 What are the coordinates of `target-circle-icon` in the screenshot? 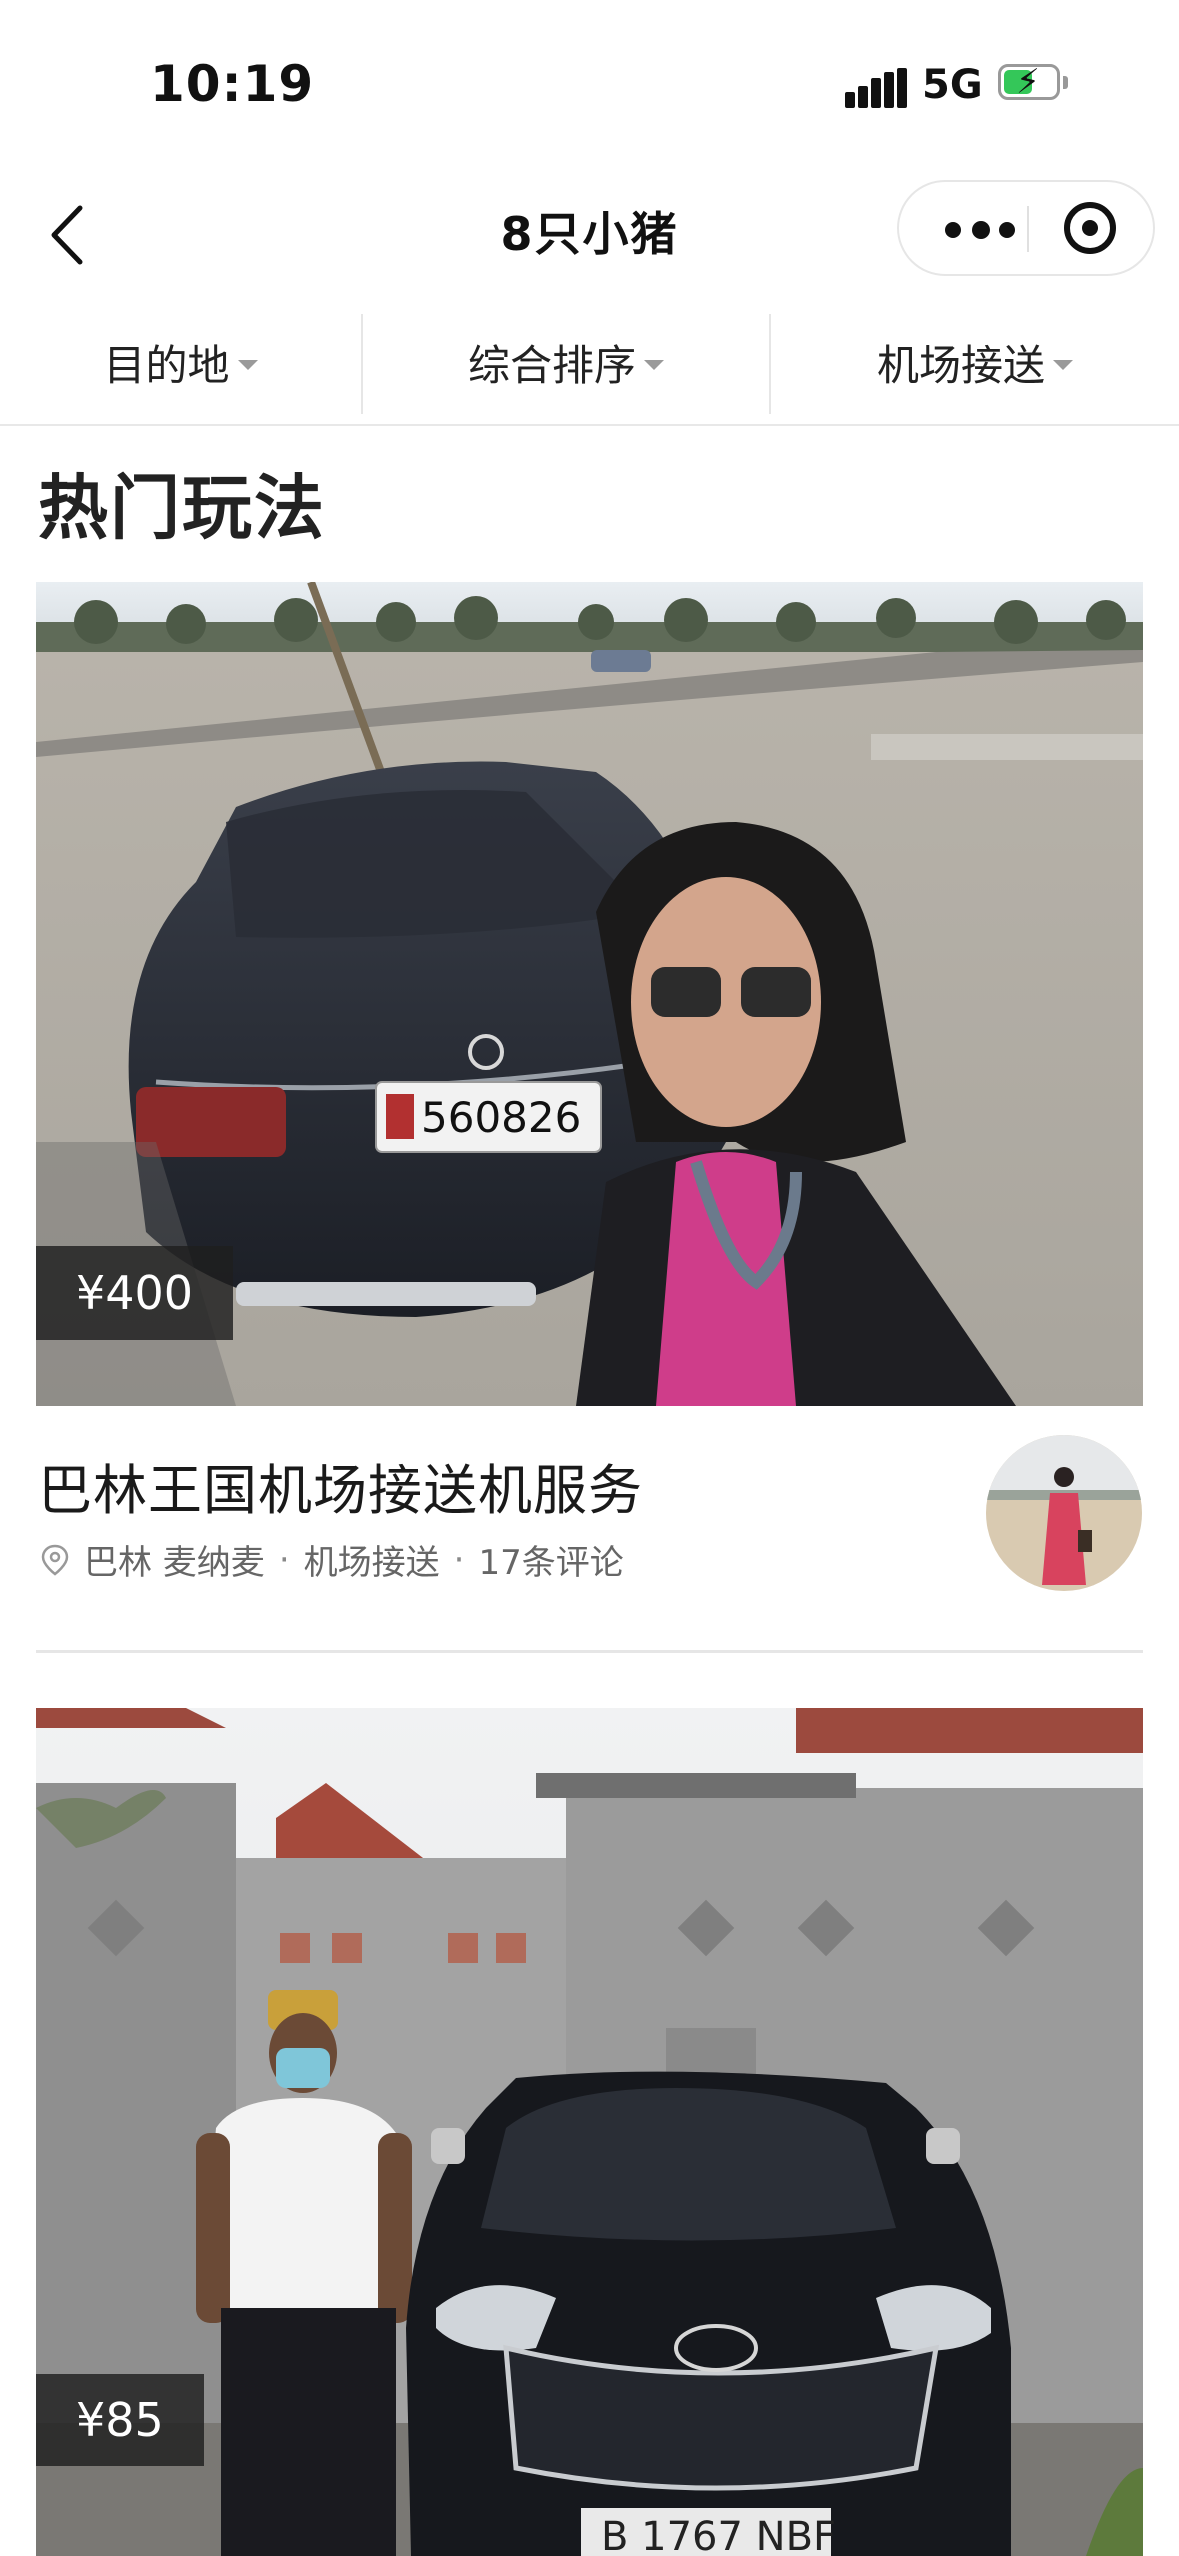 It's located at (1090, 228).